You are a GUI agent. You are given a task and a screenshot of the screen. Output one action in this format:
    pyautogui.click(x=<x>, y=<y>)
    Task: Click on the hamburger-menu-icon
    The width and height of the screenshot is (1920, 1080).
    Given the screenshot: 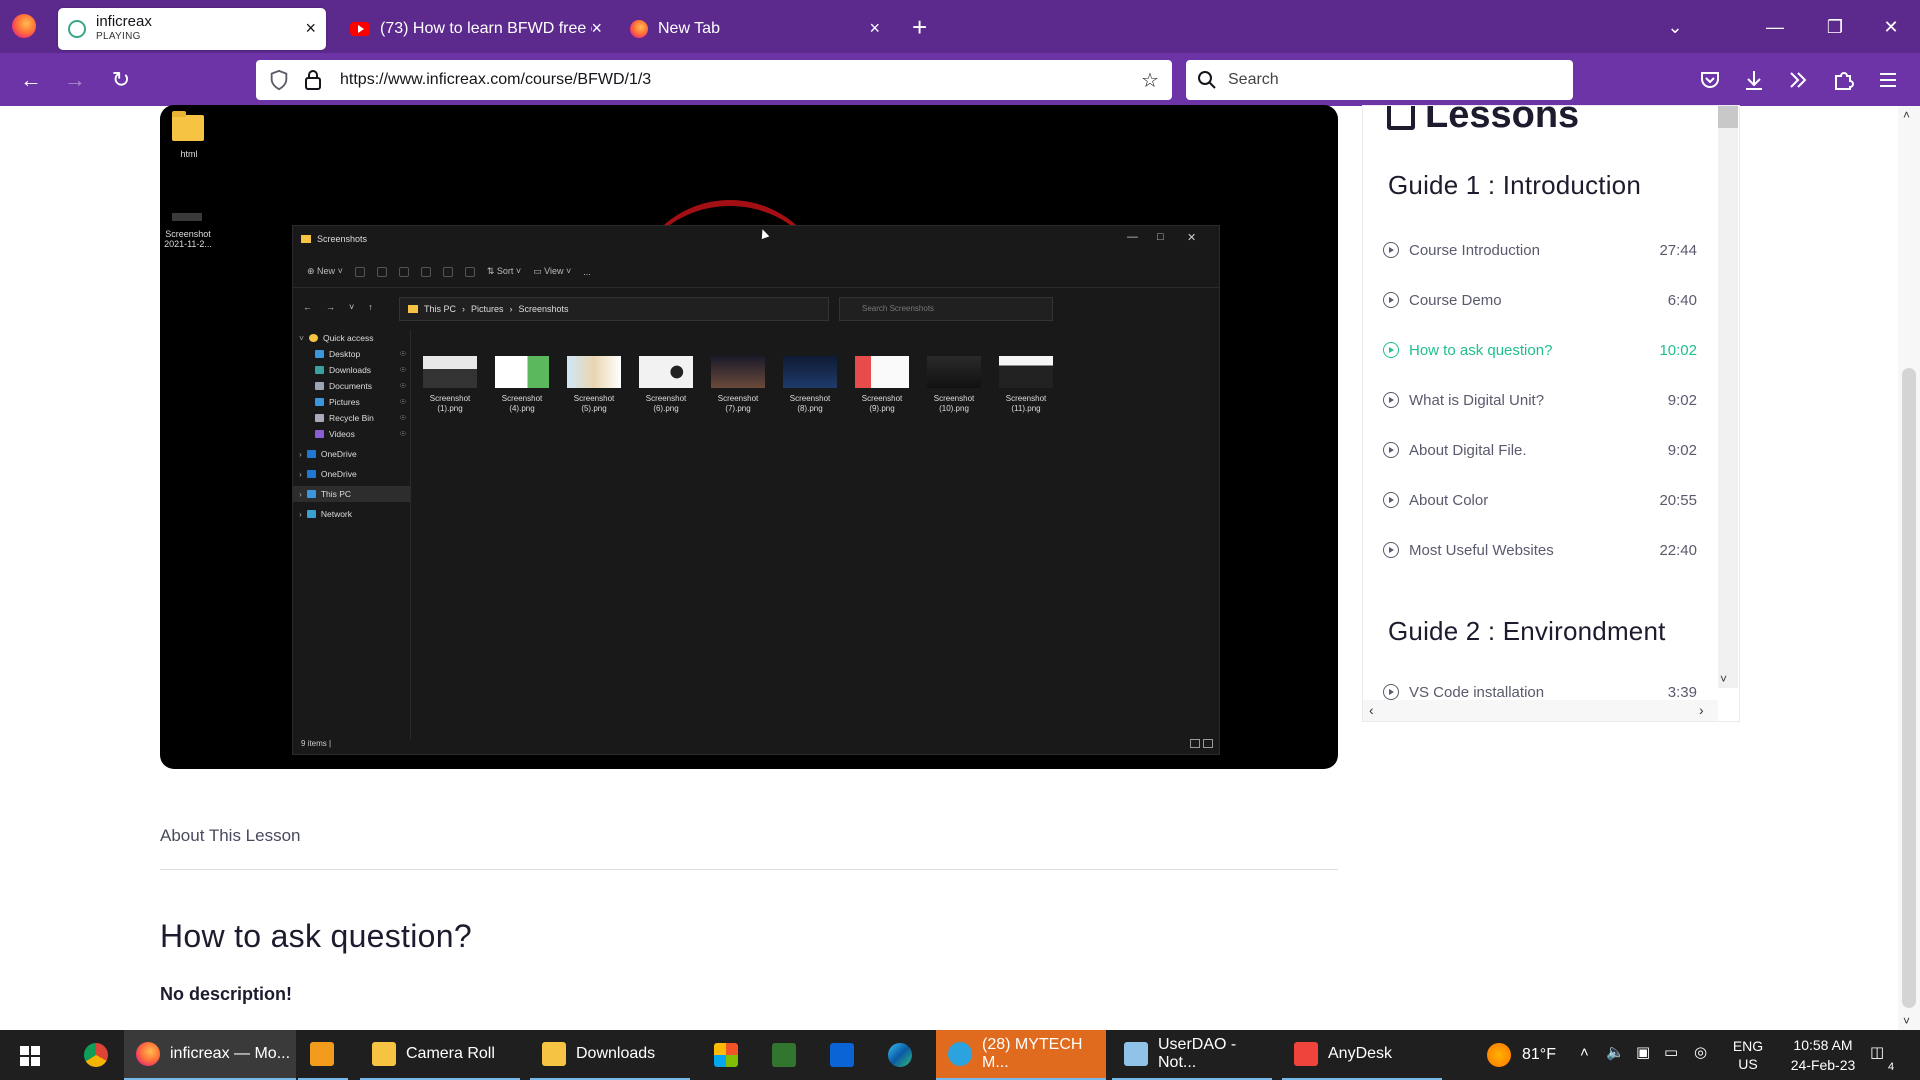 What is the action you would take?
    pyautogui.click(x=1888, y=80)
    